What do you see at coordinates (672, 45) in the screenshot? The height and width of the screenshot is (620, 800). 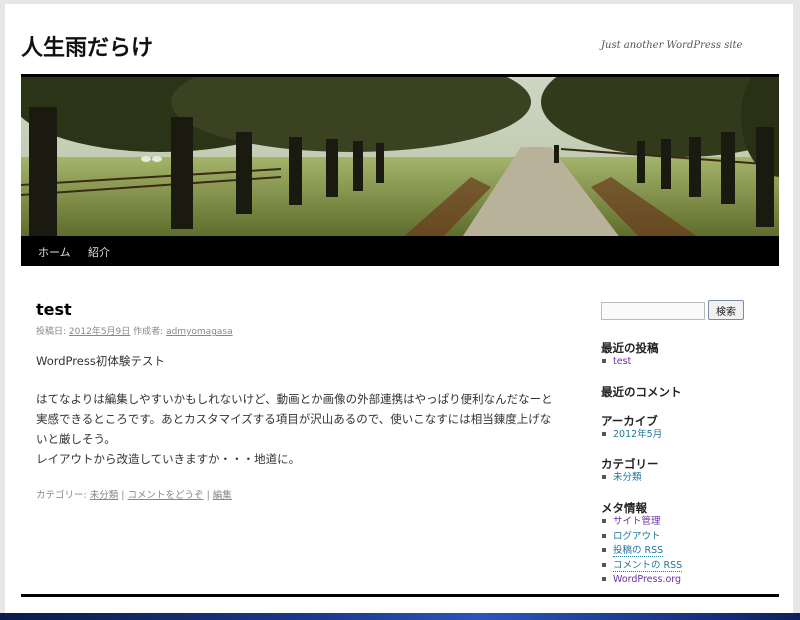 I see `site-description: Just another WordPress site` at bounding box center [672, 45].